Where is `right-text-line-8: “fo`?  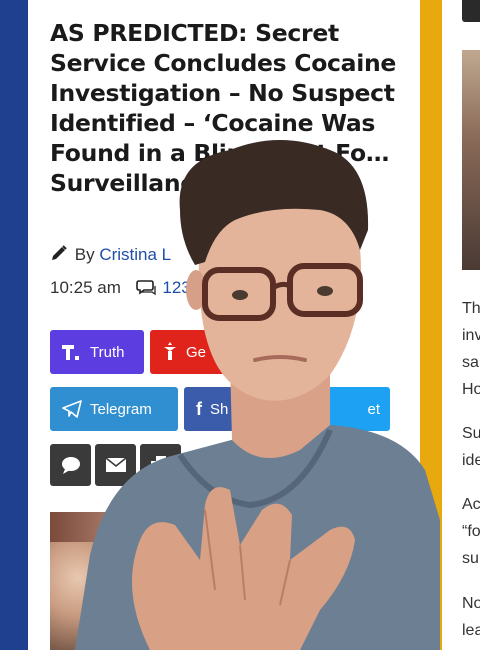 right-text-line-8: “fo is located at coordinates (471, 531).